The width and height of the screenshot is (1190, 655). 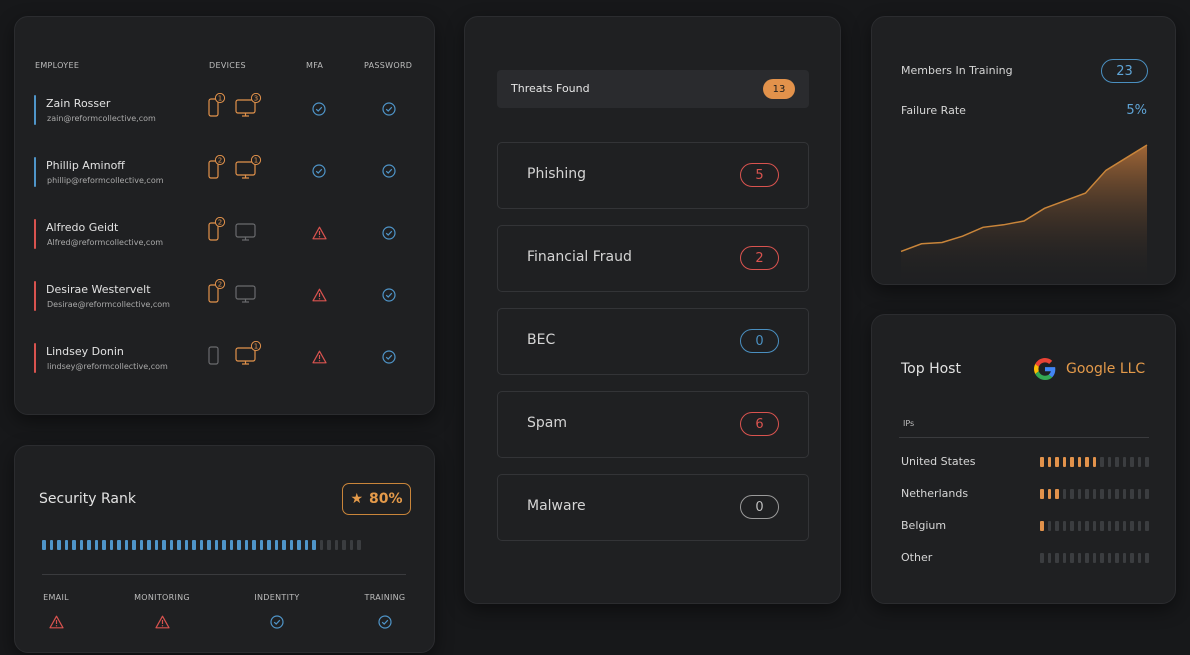 What do you see at coordinates (653, 258) in the screenshot?
I see `threat-item-financial-fraud: Financial Fraud 2` at bounding box center [653, 258].